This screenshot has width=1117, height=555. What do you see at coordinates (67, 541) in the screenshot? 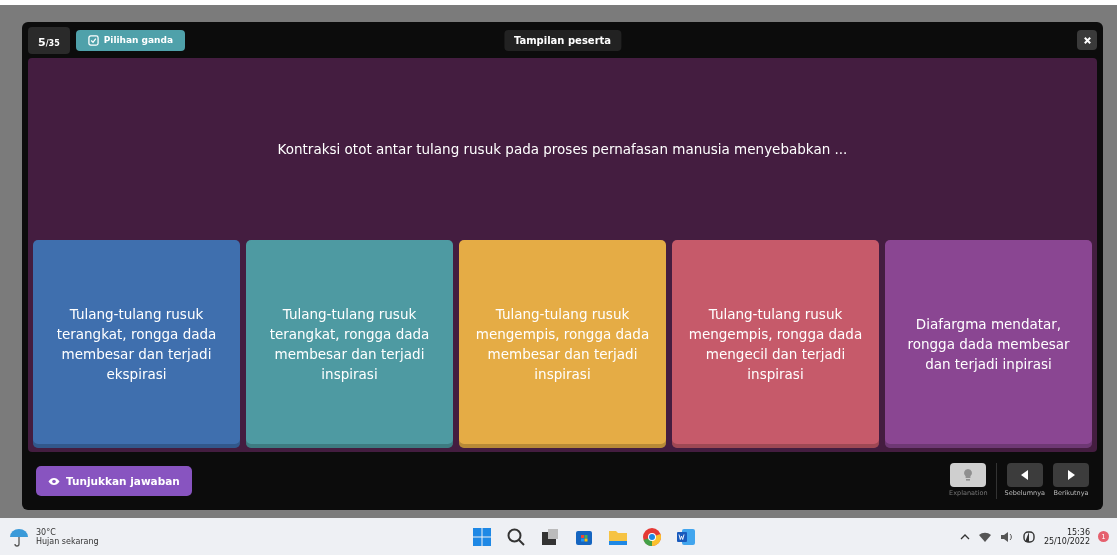
I see `weather-text: Hujan sekarang` at bounding box center [67, 541].